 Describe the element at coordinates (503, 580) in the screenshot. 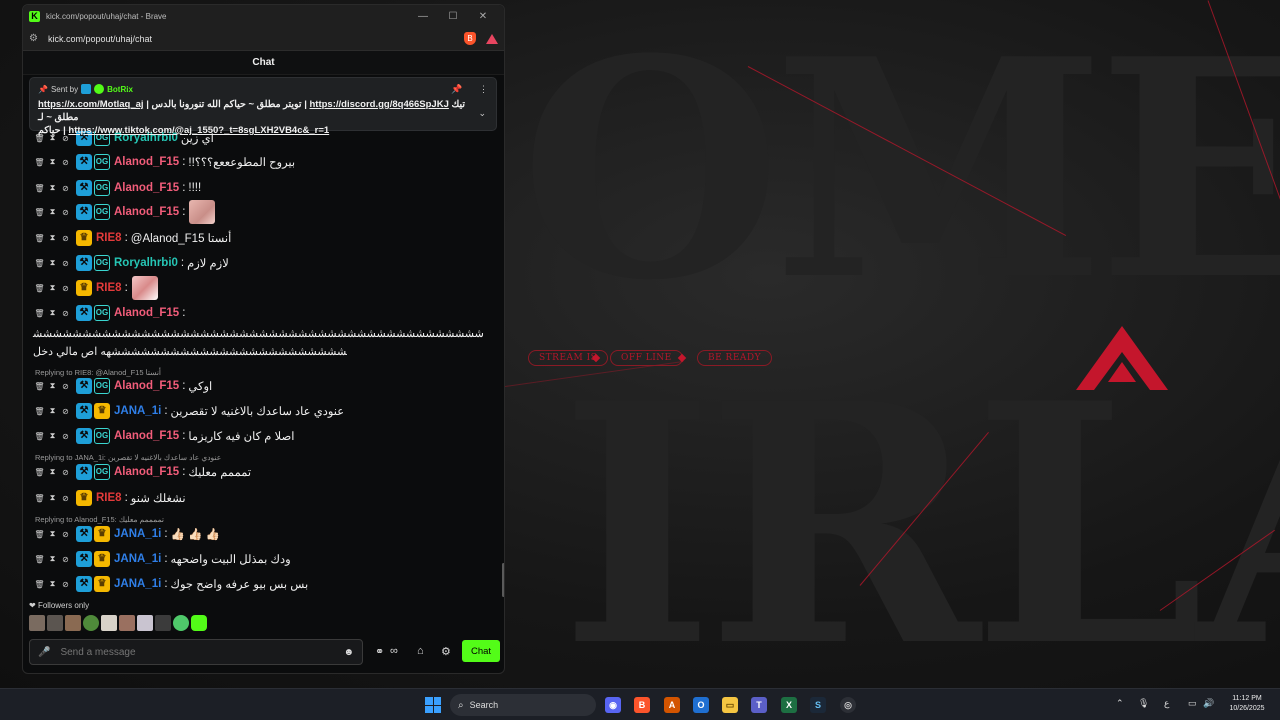

I see `scrollbar-thumb` at that location.